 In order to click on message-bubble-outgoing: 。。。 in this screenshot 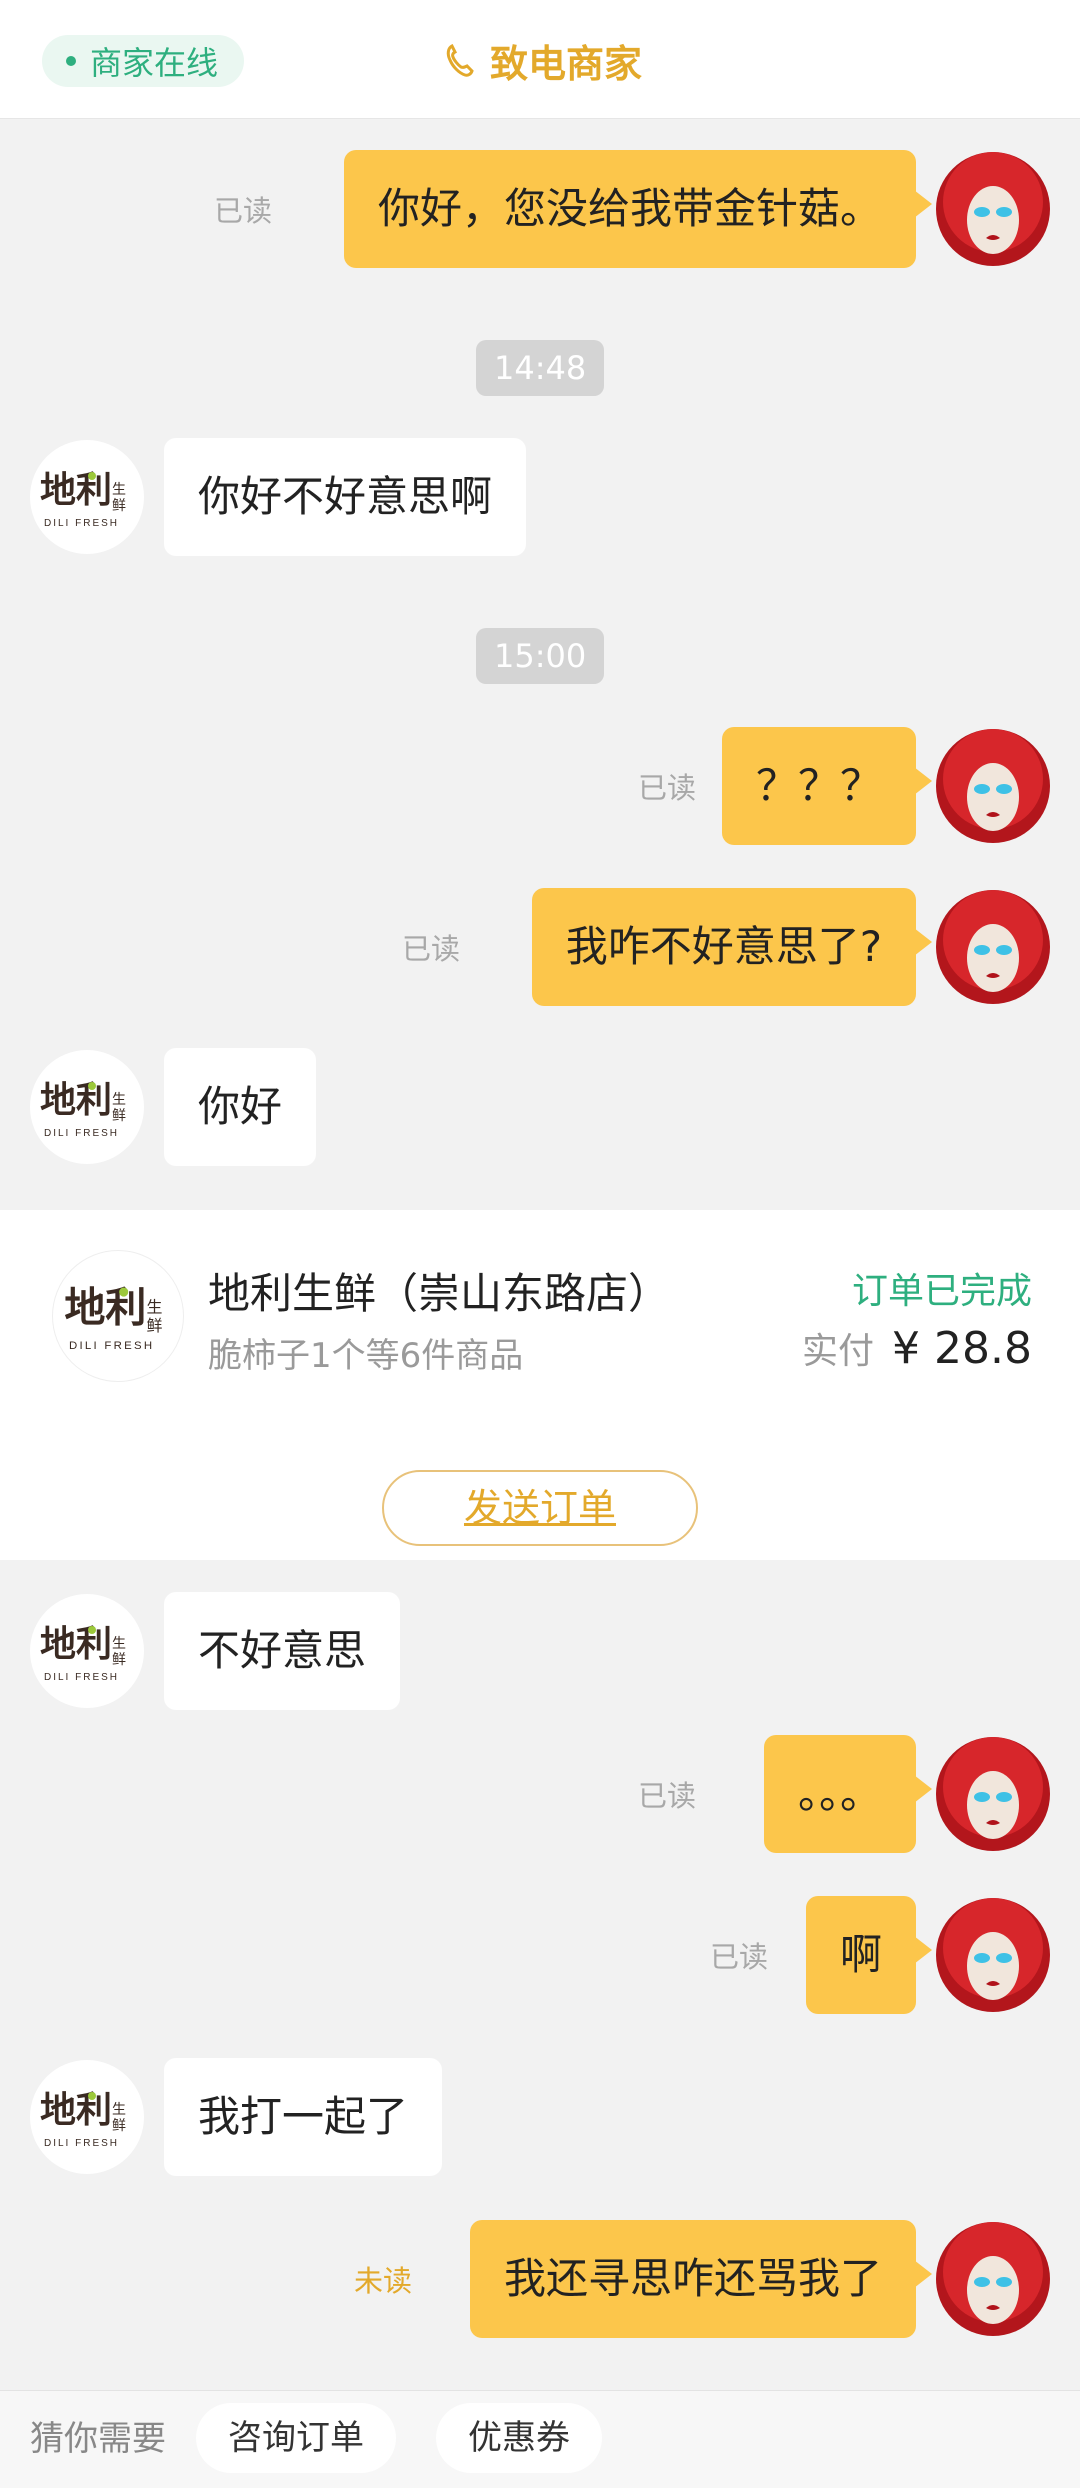, I will do `click(848, 1794)`.